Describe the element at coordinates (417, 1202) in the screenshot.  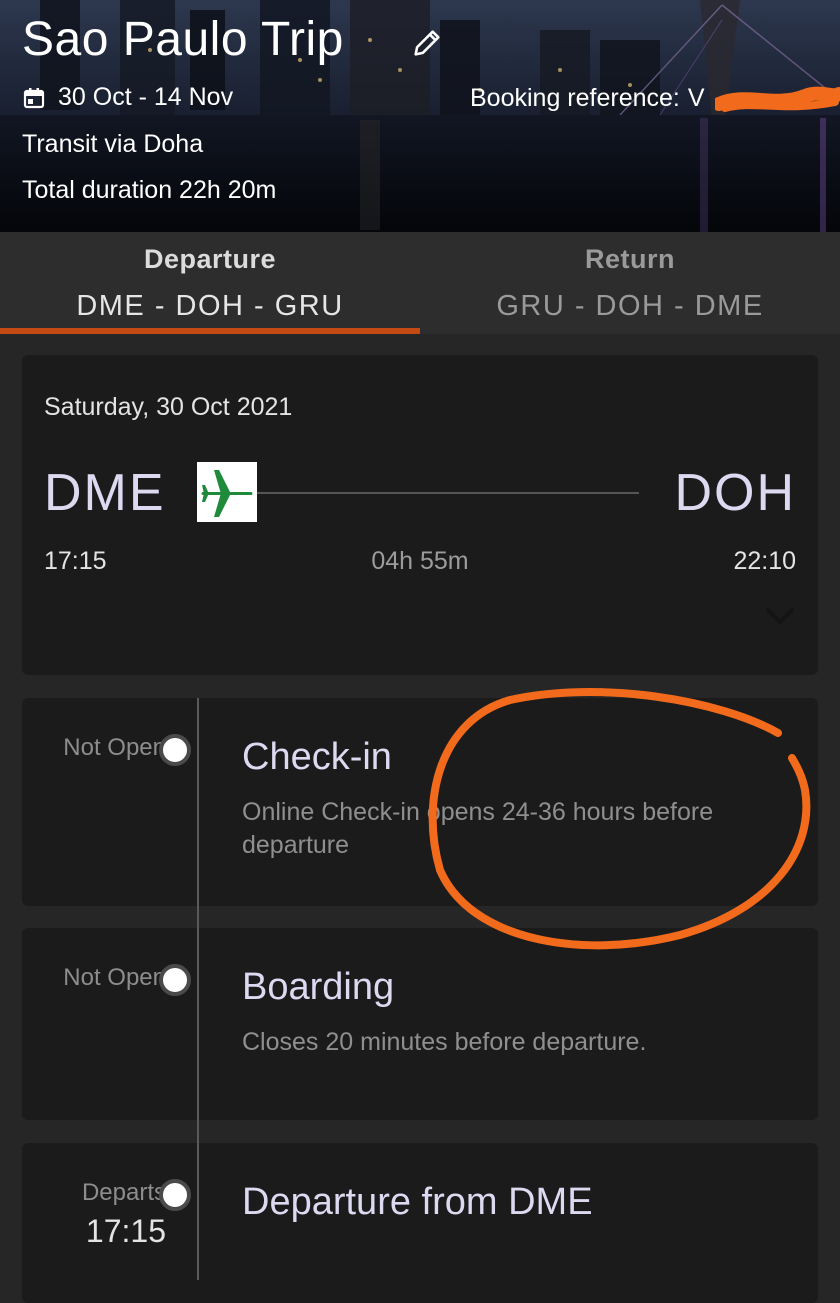
I see `departure-title: Departure from DME` at that location.